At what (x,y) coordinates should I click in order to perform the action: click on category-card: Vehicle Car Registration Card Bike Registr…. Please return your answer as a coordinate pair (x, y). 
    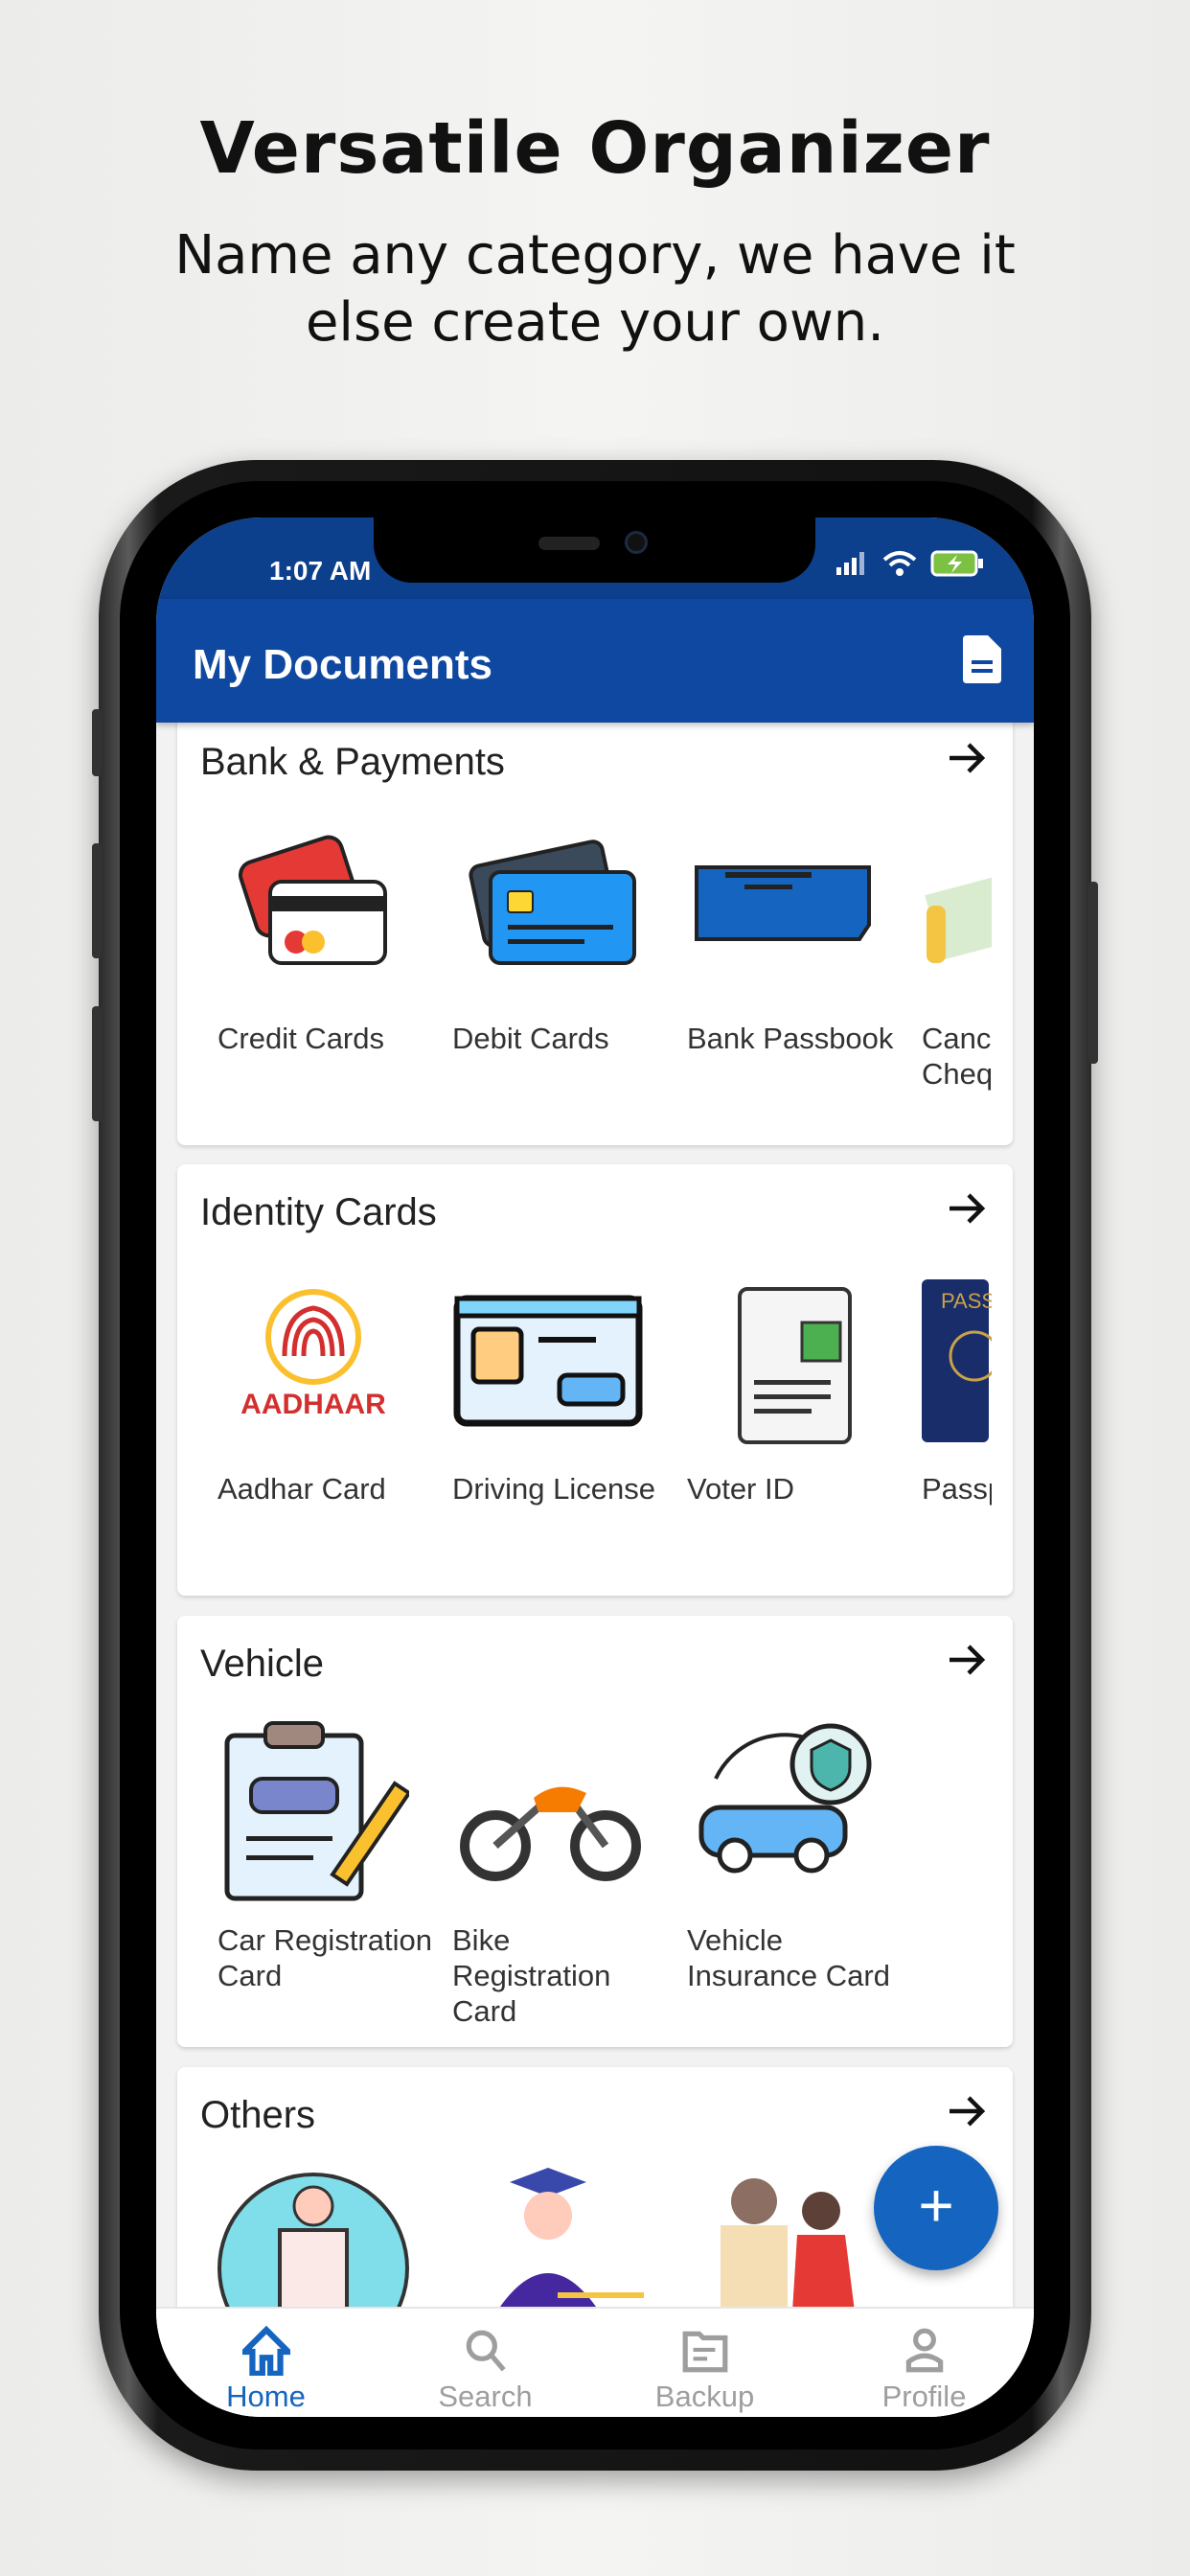
    Looking at the image, I should click on (595, 1832).